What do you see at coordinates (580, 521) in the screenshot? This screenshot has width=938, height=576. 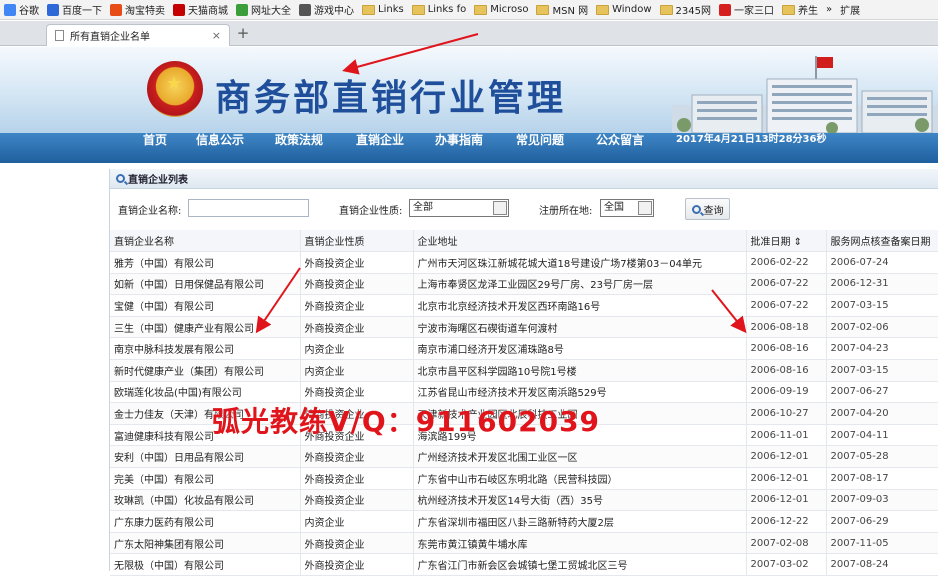 I see `address-cell: 广东省深圳市福田区八卦三路新特药大厦2层` at bounding box center [580, 521].